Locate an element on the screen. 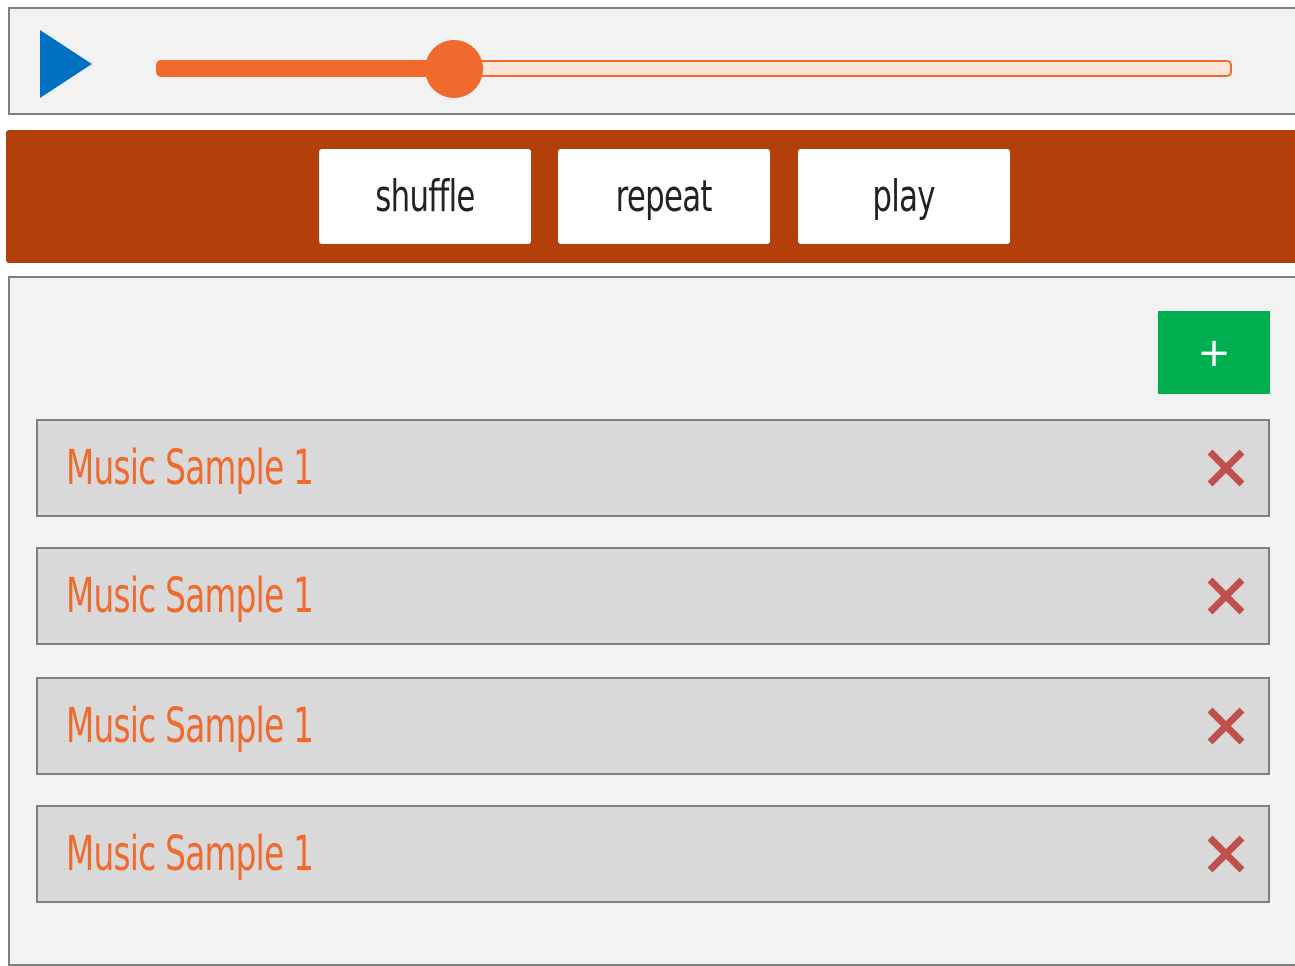  add-track-button: + is located at coordinates (1214, 352).